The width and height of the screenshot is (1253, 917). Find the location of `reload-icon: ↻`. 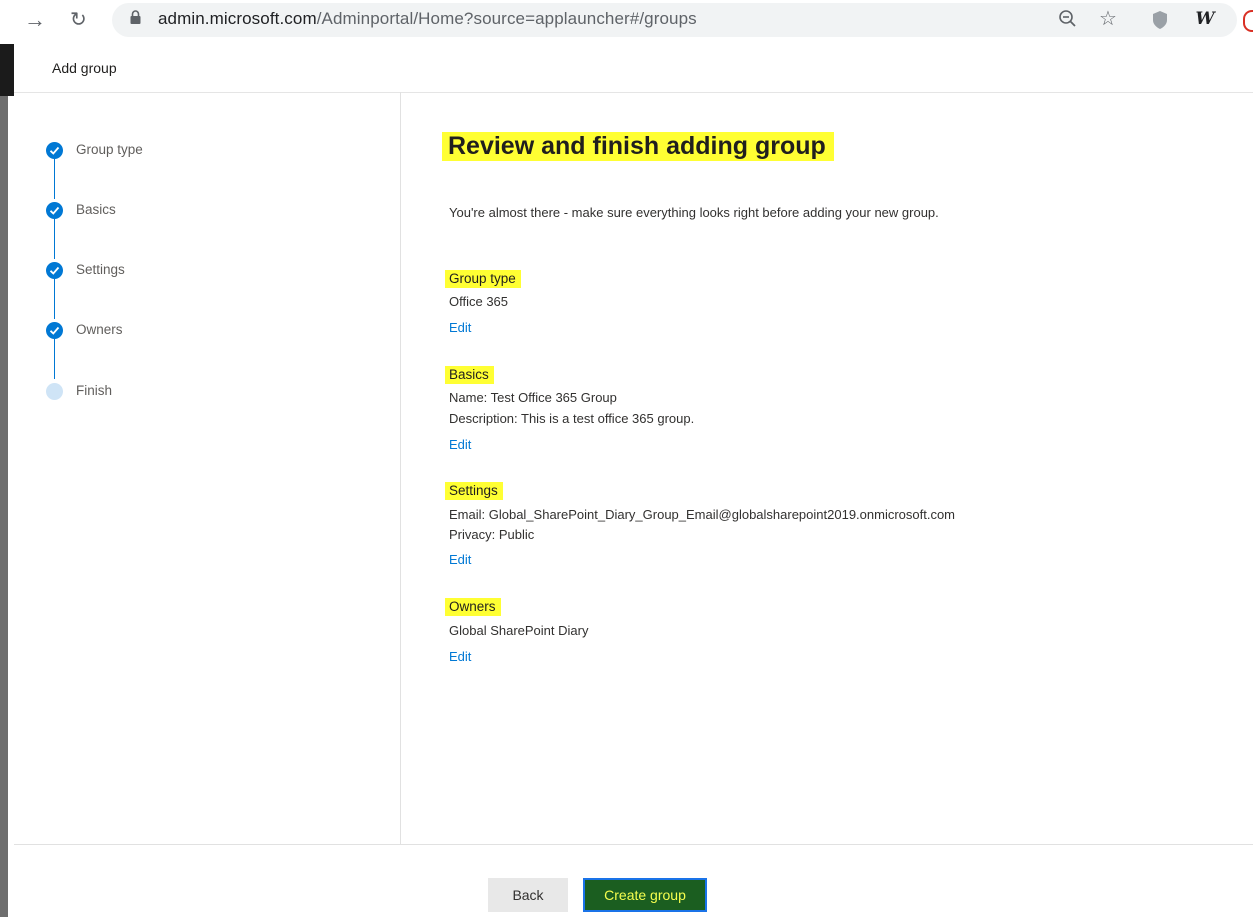

reload-icon: ↻ is located at coordinates (78, 20).